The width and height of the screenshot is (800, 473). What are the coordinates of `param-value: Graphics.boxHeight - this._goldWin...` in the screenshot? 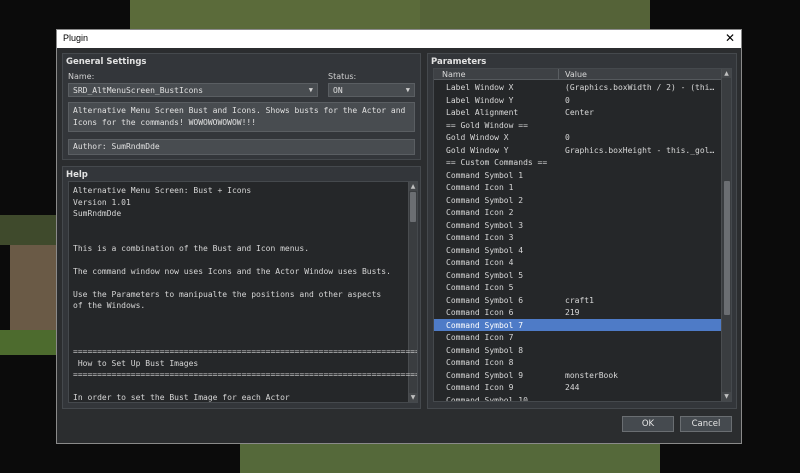 It's located at (642, 150).